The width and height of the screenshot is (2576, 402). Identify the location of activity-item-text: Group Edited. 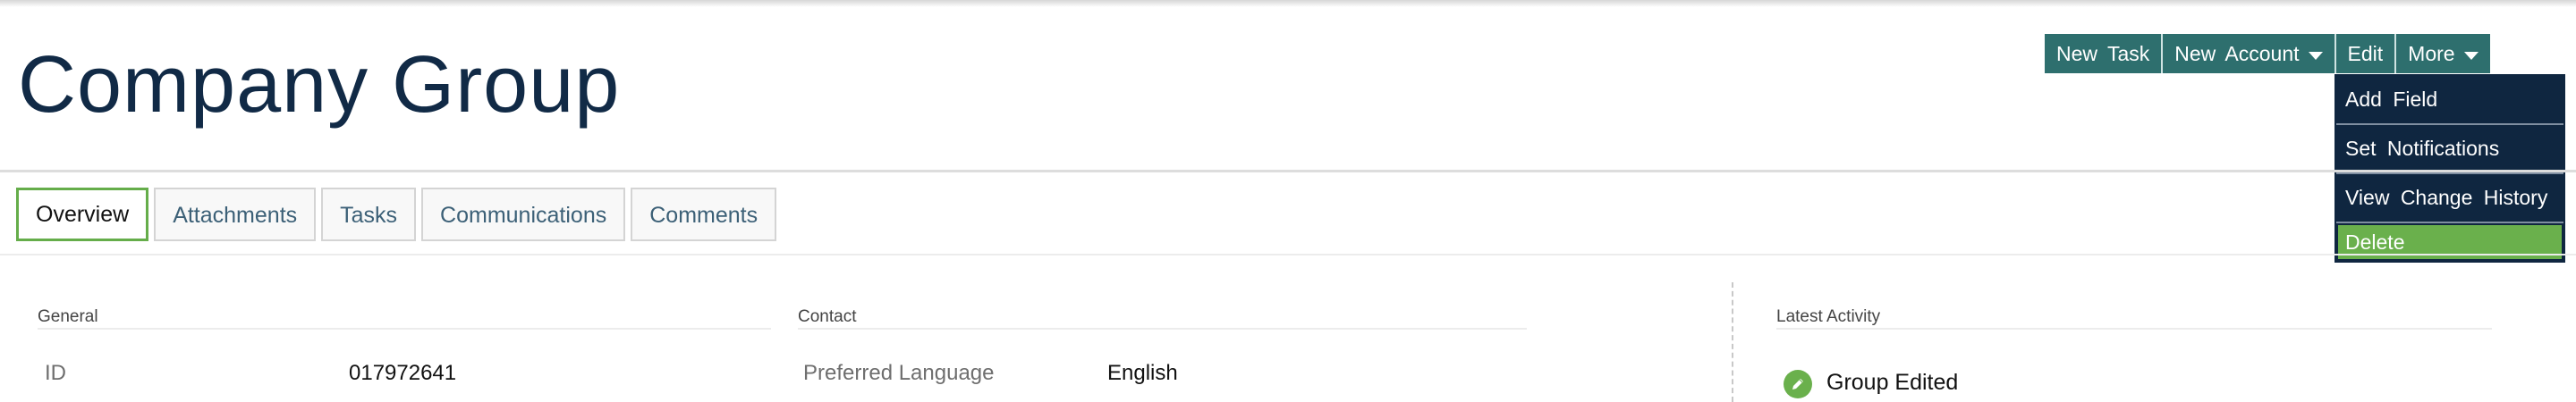
(1892, 383).